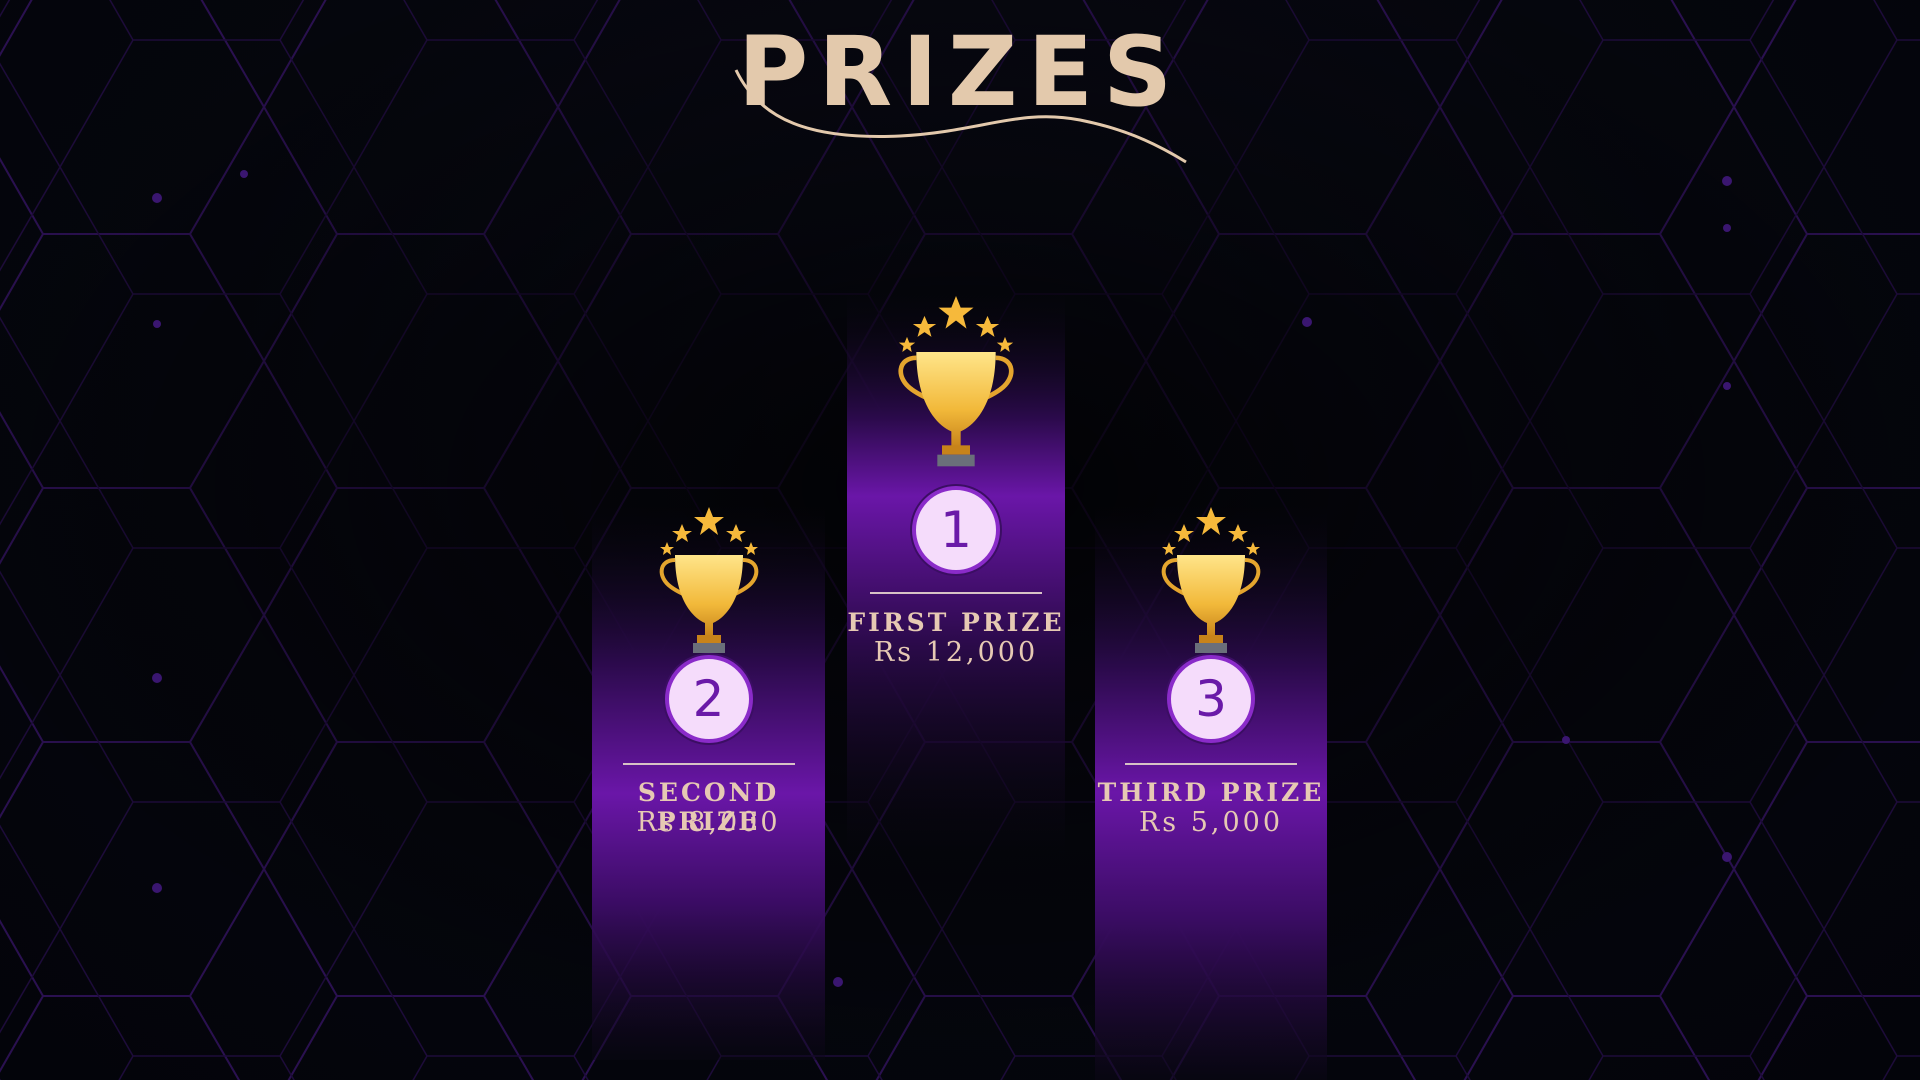 The width and height of the screenshot is (1920, 1080). Describe the element at coordinates (1211, 822) in the screenshot. I see `prize-amount: Rs 5,000` at that location.